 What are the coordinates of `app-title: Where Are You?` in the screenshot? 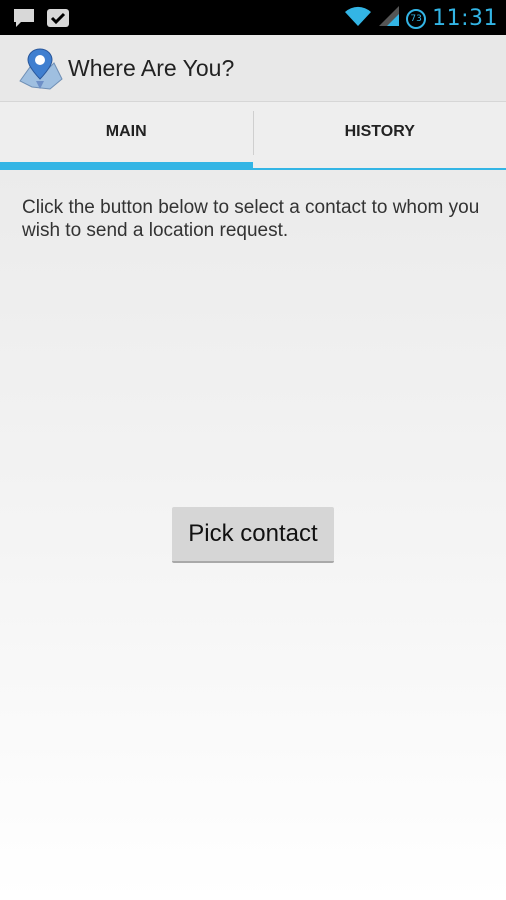 It's located at (151, 68).